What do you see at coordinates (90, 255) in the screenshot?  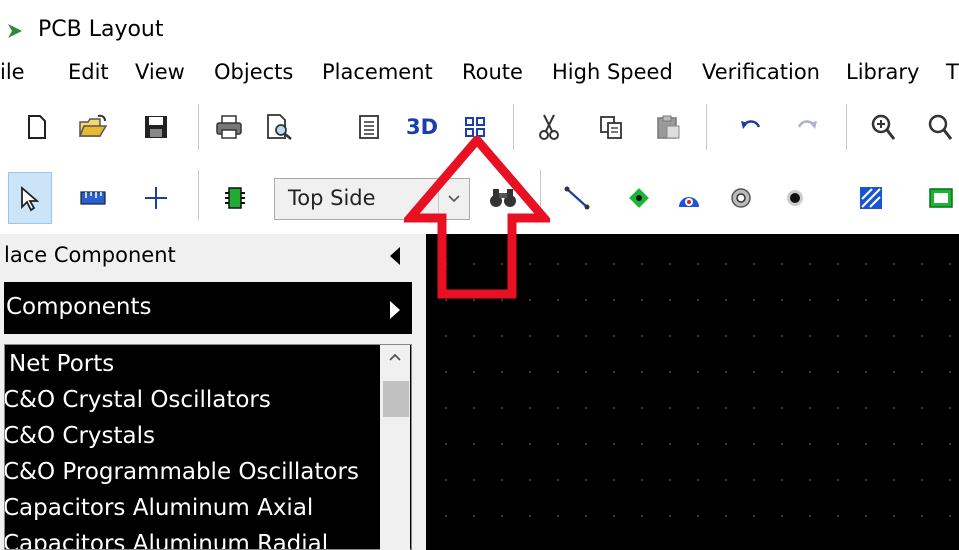 I see `panel-title: lace Component` at bounding box center [90, 255].